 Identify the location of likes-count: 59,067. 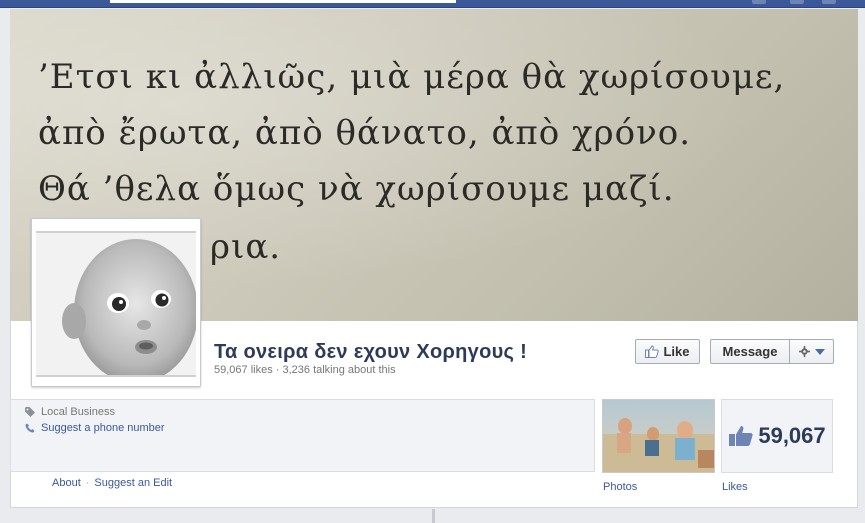
(792, 435).